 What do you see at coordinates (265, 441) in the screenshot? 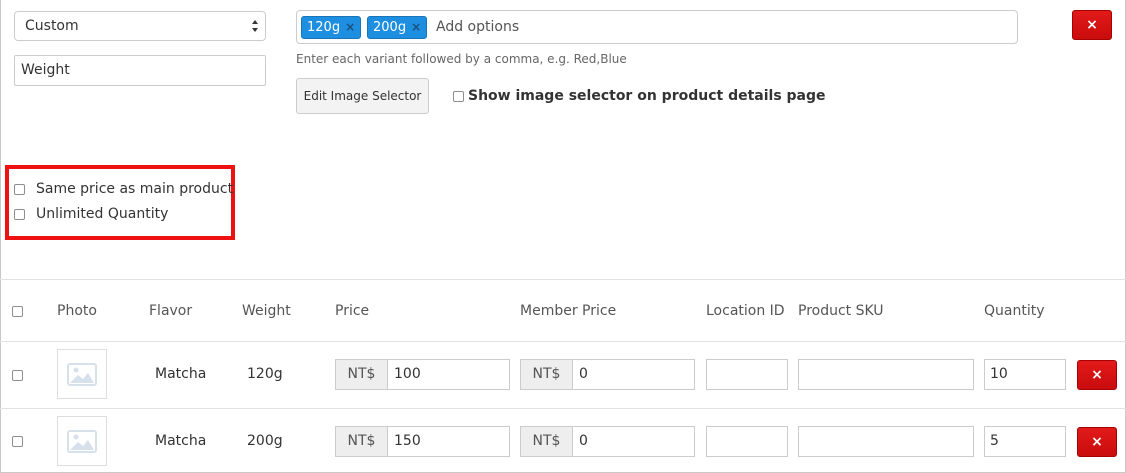
I see `row-weight: 200g` at bounding box center [265, 441].